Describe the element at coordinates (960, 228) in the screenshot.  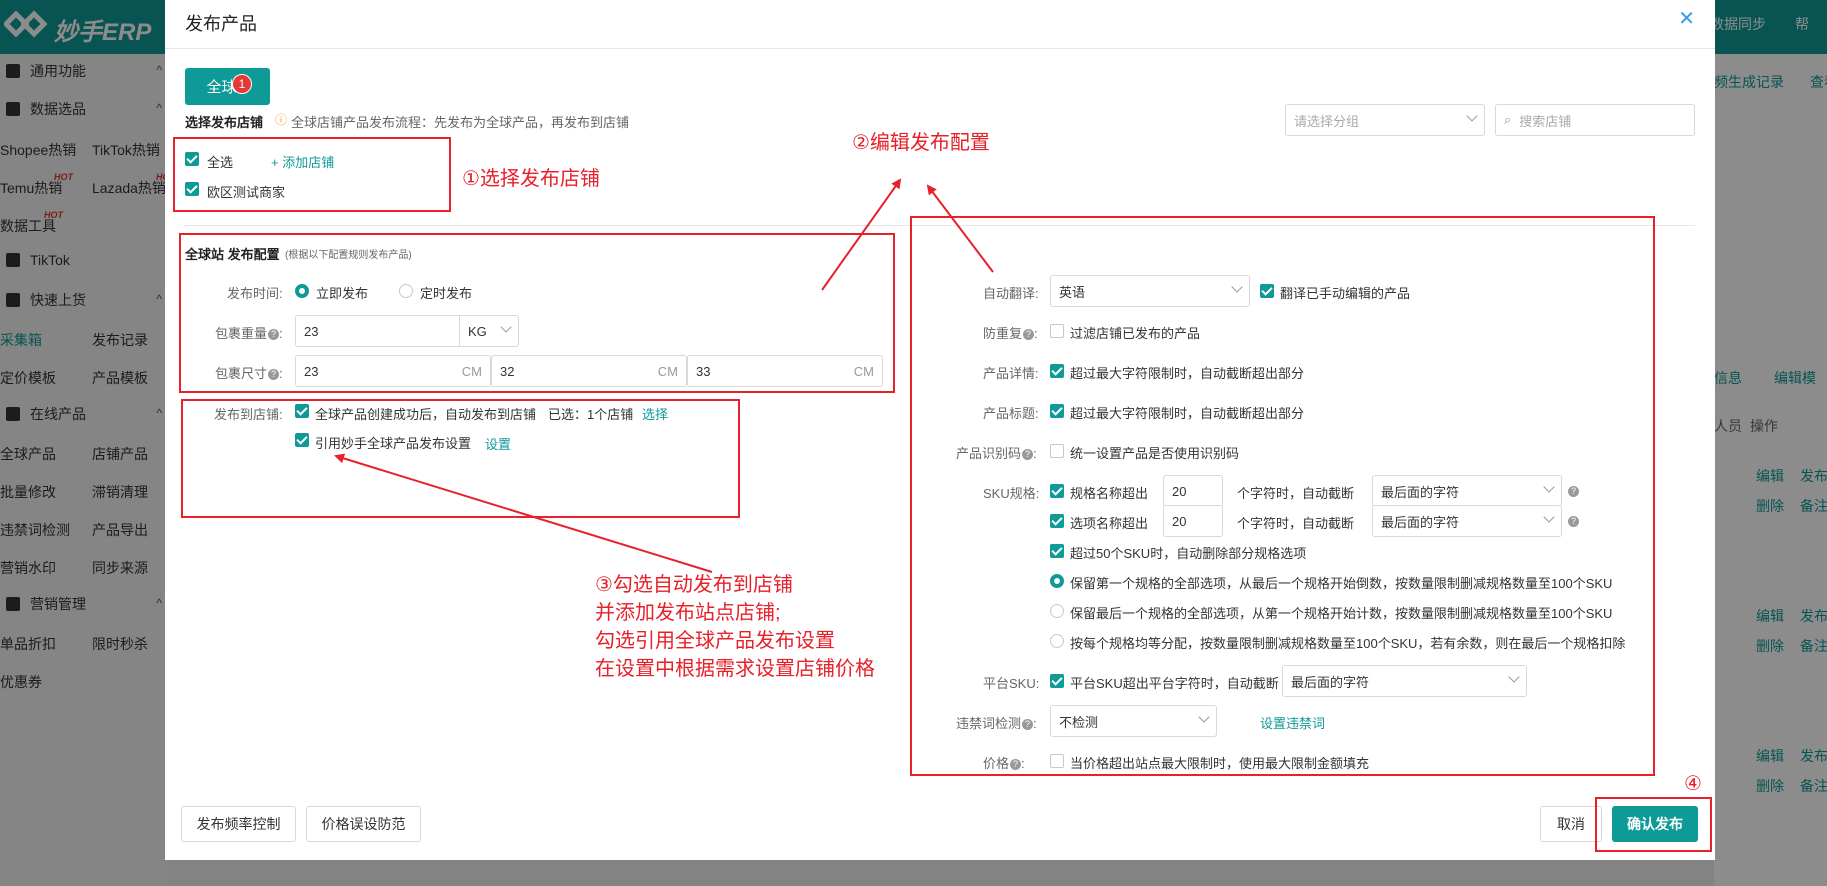
I see `arrow-to-right-config` at that location.